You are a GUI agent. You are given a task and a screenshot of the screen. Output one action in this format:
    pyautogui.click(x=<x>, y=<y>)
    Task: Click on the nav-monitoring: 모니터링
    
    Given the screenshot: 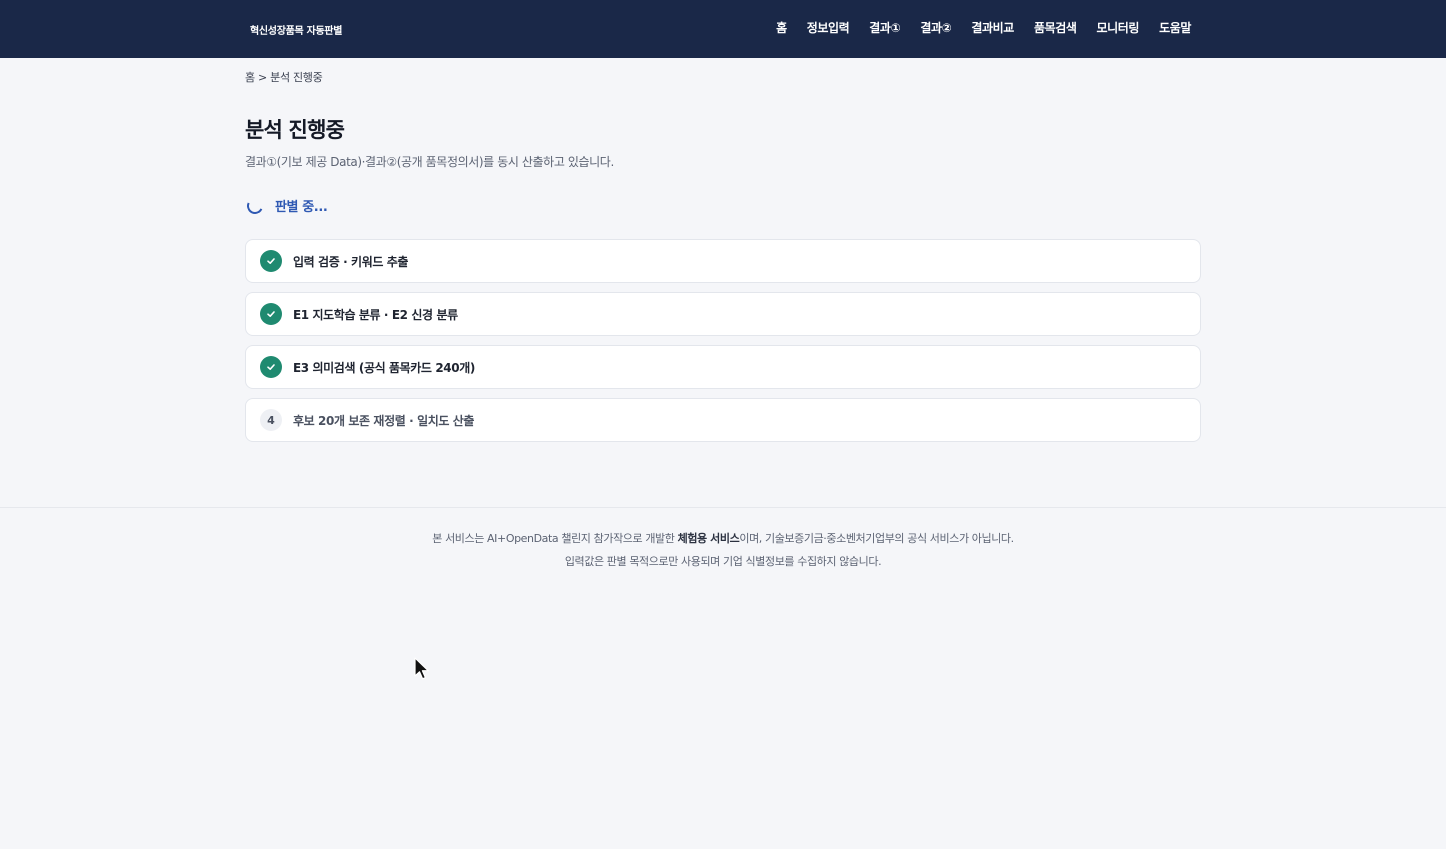 What is the action you would take?
    pyautogui.click(x=1118, y=27)
    